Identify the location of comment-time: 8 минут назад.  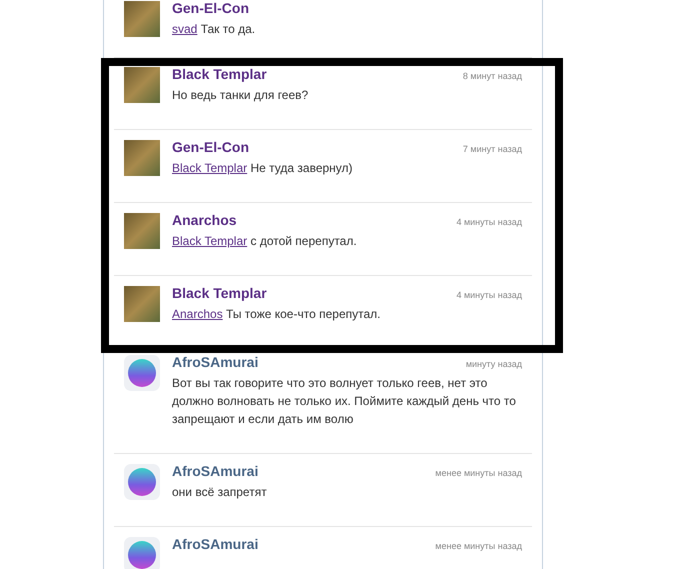
(492, 76).